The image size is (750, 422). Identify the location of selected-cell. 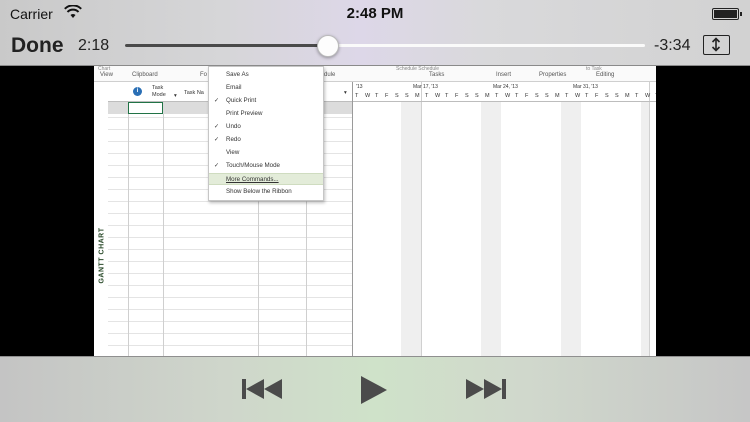
(145, 108).